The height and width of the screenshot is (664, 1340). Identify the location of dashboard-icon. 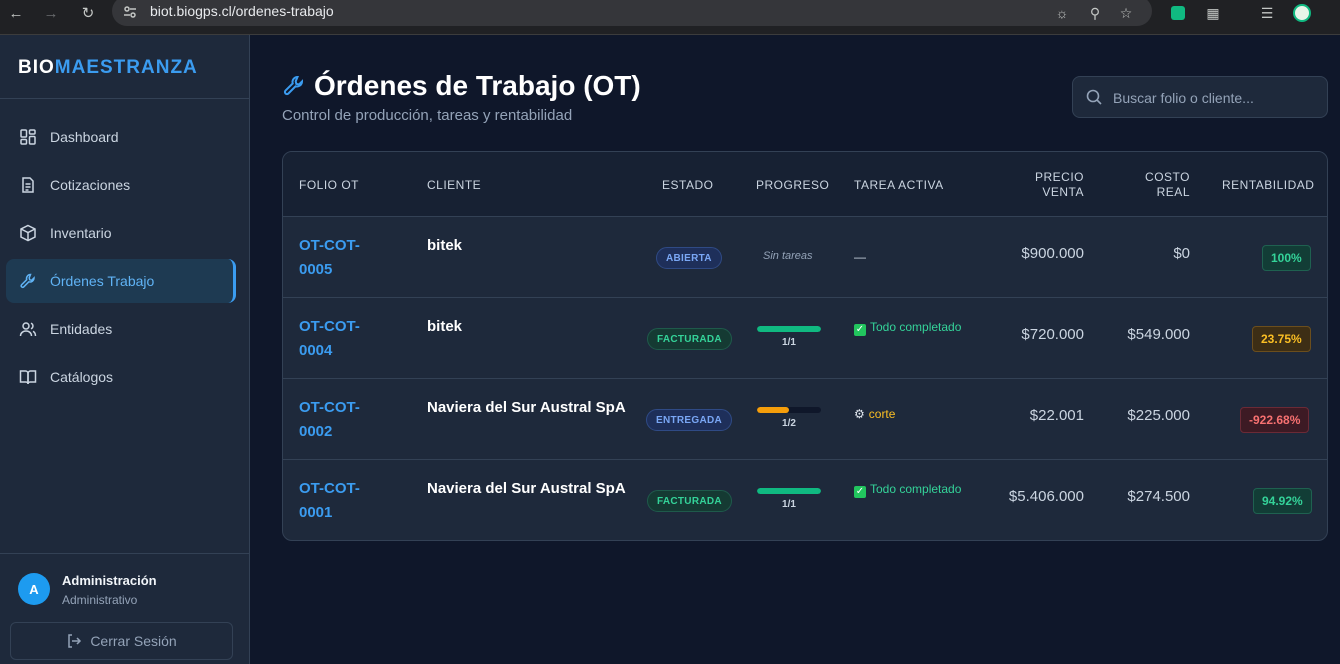
(28, 137).